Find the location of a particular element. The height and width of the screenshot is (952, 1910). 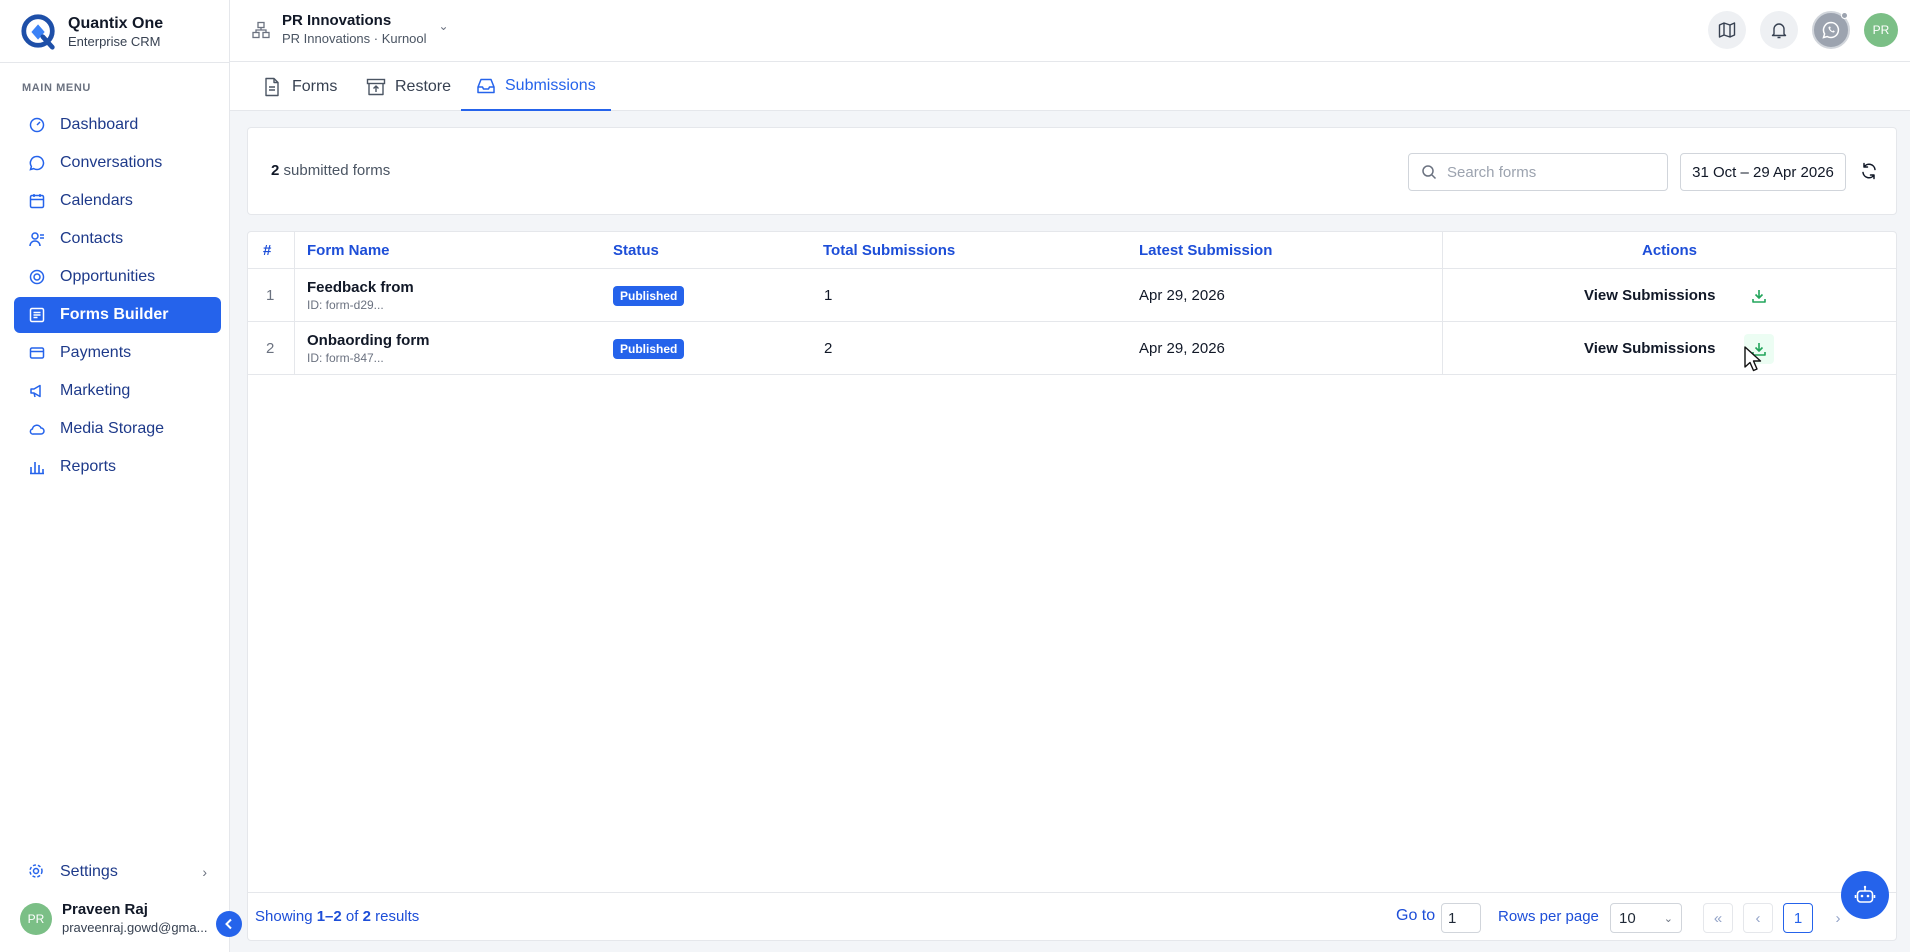

chevron-left-icon: ‹ is located at coordinates (1758, 918).